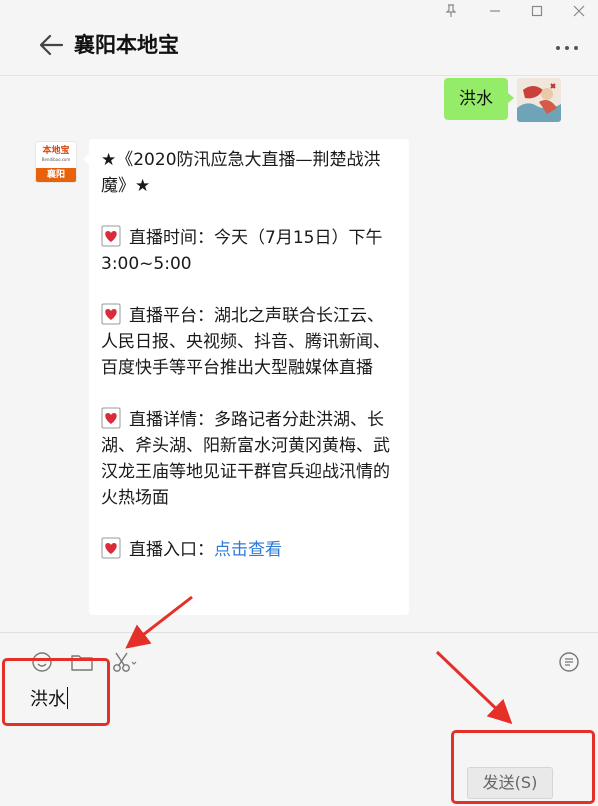  What do you see at coordinates (579, 13) in the screenshot?
I see `close-icon` at bounding box center [579, 13].